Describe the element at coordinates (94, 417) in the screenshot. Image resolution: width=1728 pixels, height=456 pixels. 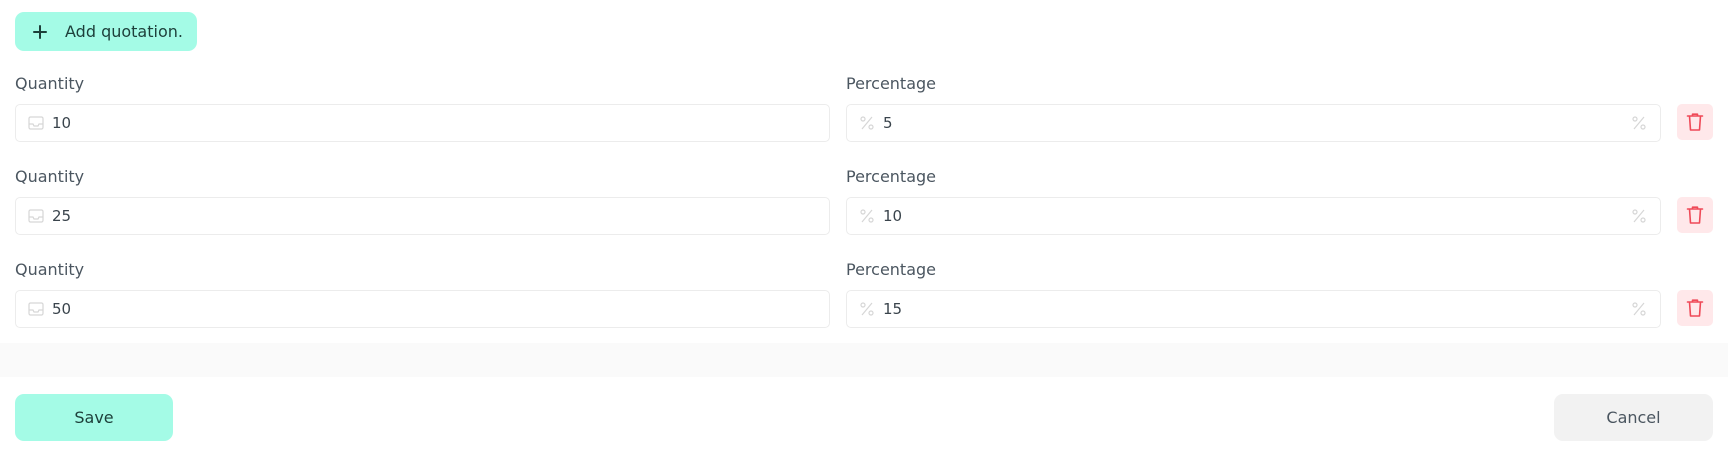
I see `save-button: Save` at that location.